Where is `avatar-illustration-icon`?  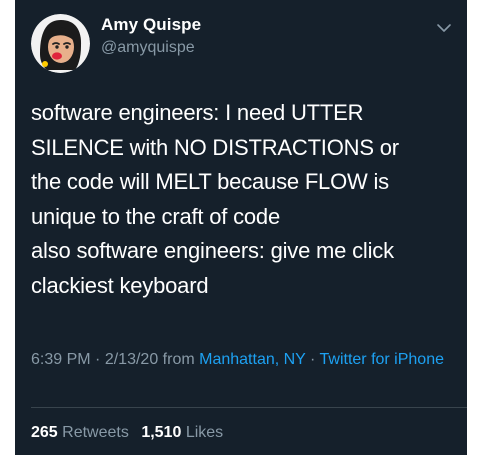
avatar-illustration-icon is located at coordinates (60, 43).